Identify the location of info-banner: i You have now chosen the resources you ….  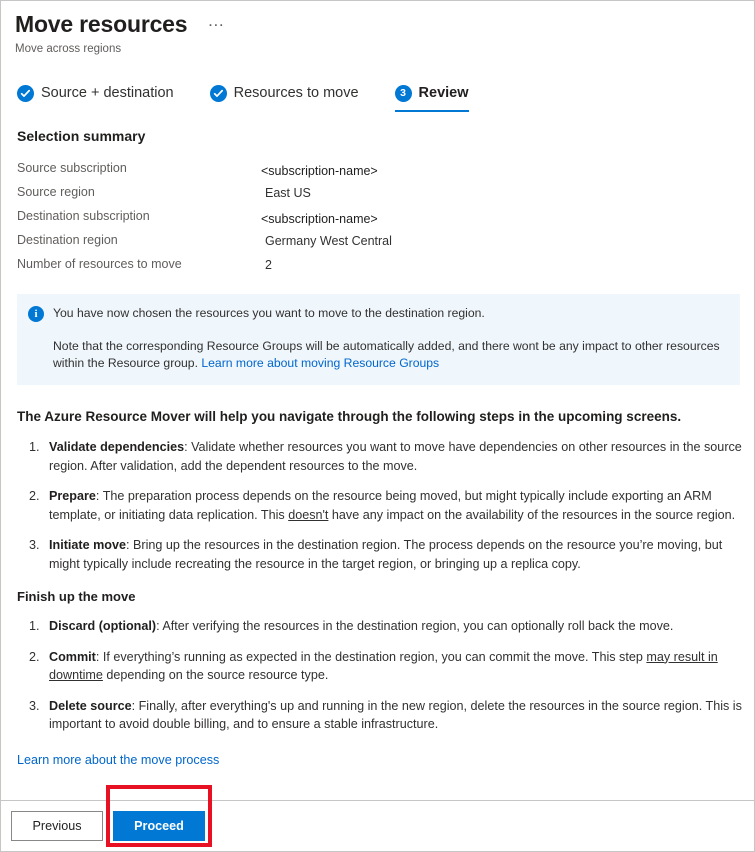
(378, 339).